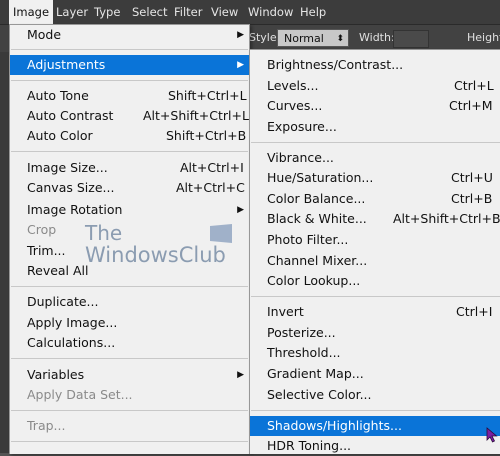 The height and width of the screenshot is (456, 500). What do you see at coordinates (155, 255) in the screenshot?
I see `watermark-line2: WindowsClub` at bounding box center [155, 255].